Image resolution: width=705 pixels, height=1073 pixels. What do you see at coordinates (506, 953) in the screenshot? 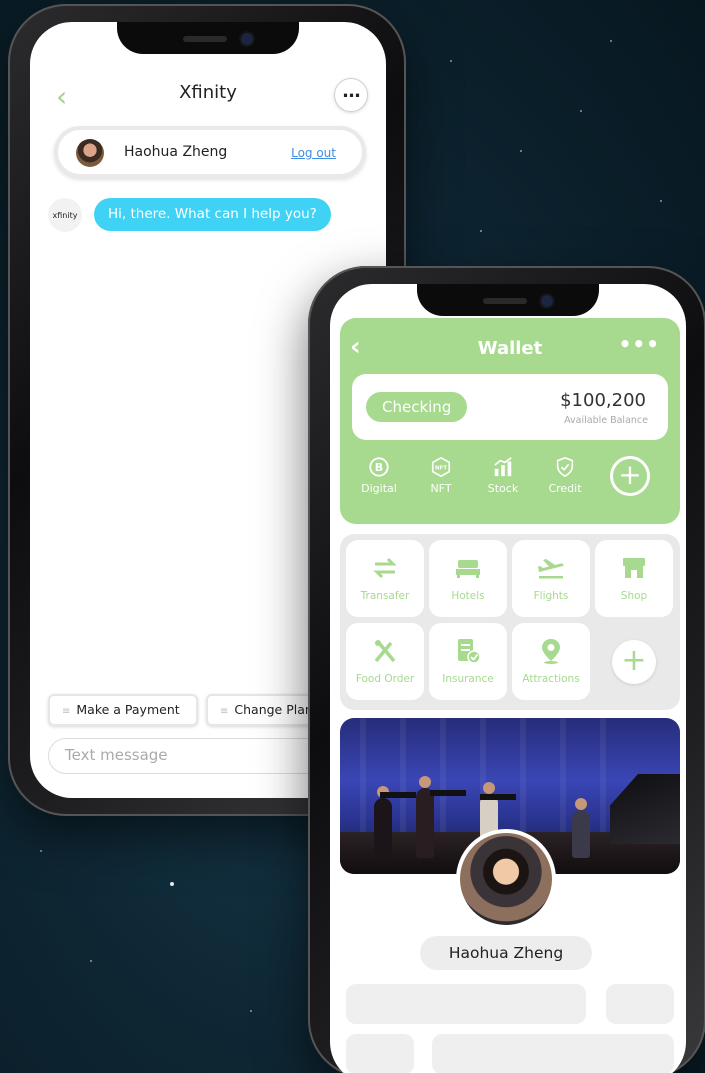
I see `profile-name: Haohua Zheng` at bounding box center [506, 953].